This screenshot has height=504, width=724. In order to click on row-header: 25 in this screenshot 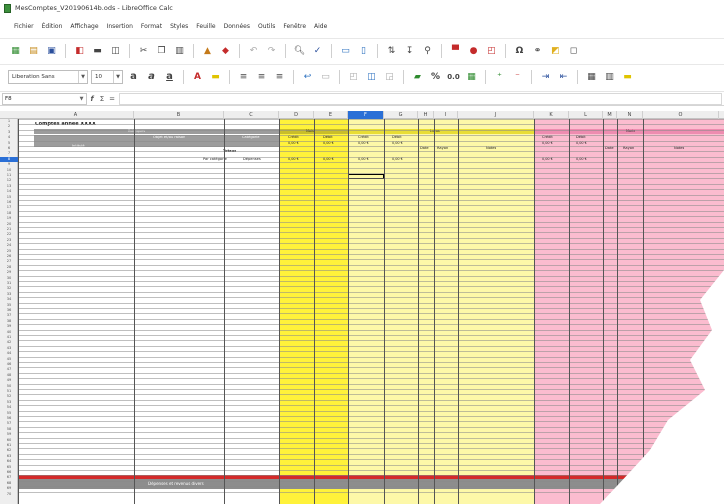, I will do `click(9, 251)`.